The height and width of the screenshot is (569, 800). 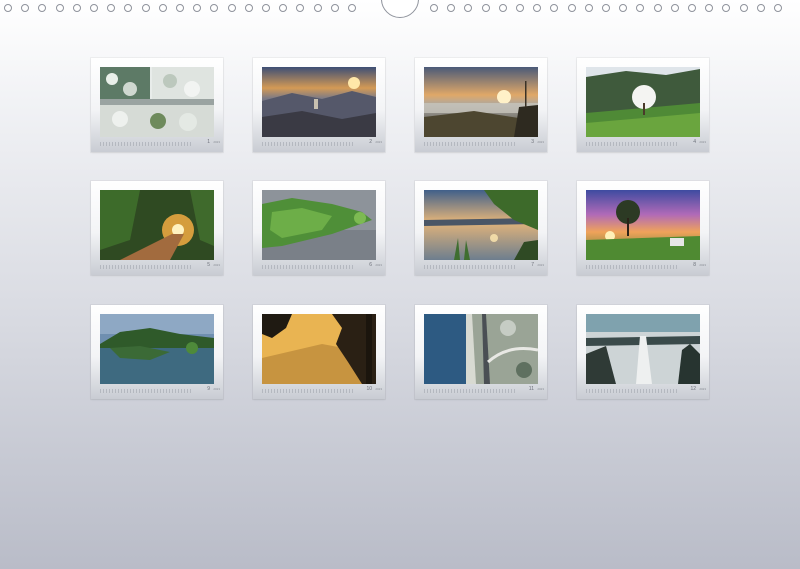 I want to click on month-card-7: 7 2023, so click(x=481, y=228).